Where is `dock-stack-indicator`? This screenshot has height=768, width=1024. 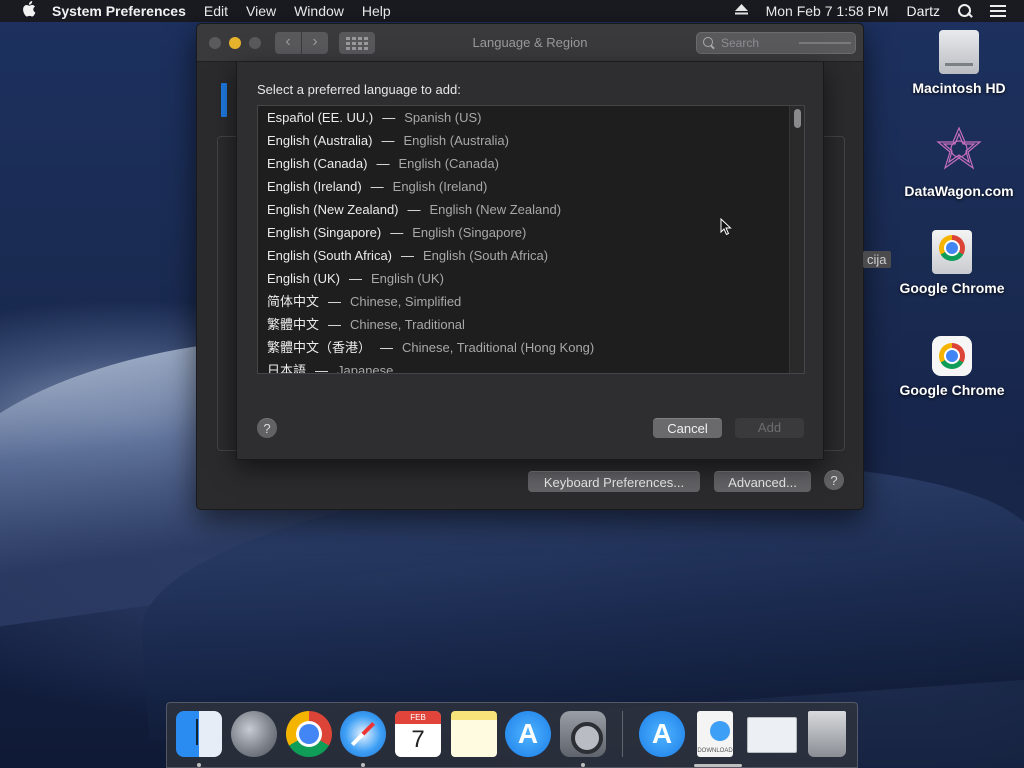 dock-stack-indicator is located at coordinates (718, 765).